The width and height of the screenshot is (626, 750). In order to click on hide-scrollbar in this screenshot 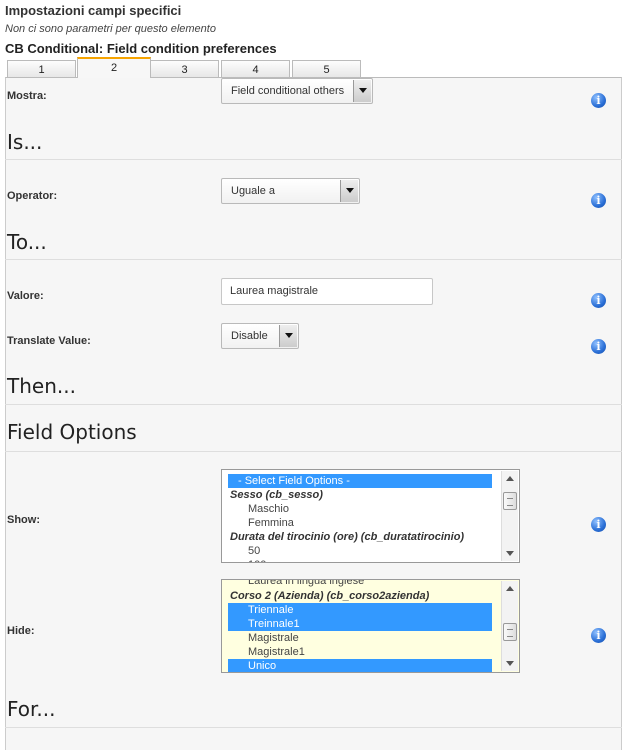, I will do `click(509, 626)`.